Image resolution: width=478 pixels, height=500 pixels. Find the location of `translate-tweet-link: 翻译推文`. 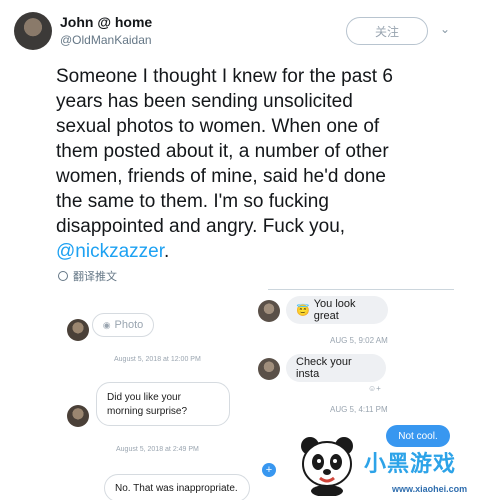

translate-tweet-link: 翻译推文 is located at coordinates (87, 276).